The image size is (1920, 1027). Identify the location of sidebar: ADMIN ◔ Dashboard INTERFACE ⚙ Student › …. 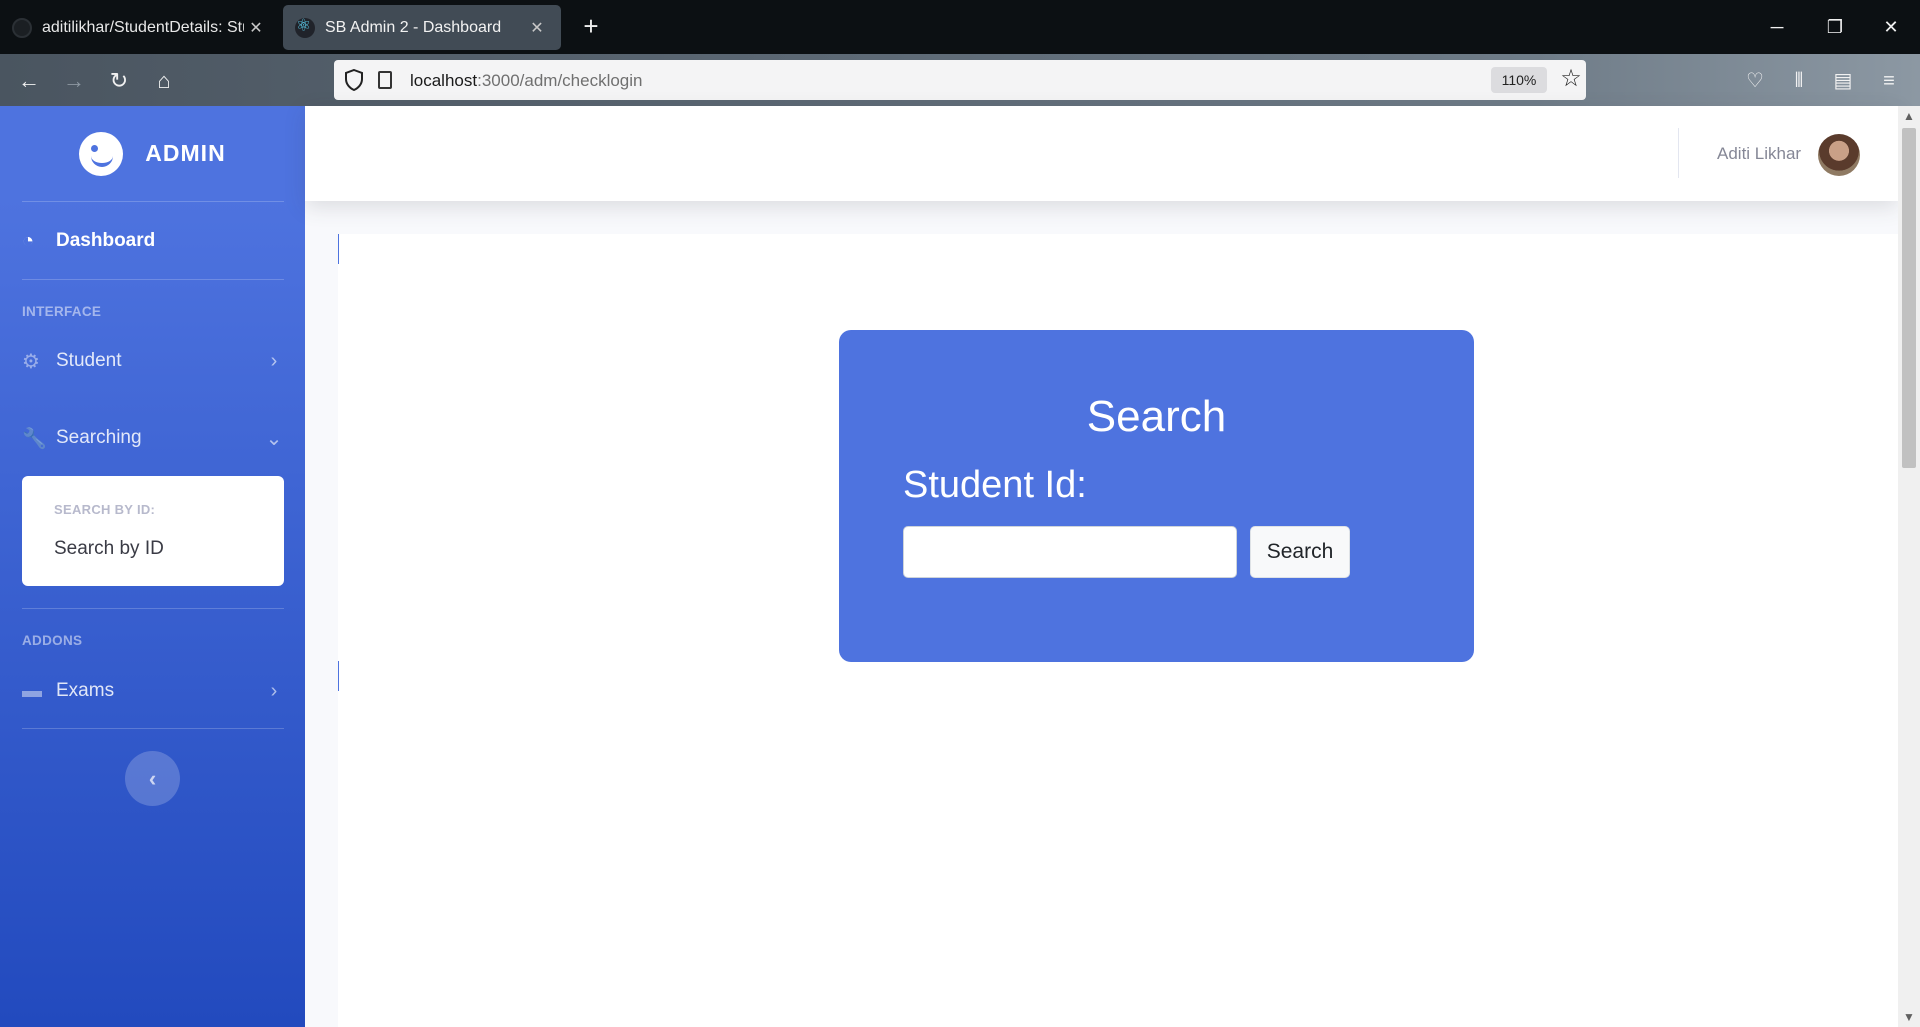
(152, 566).